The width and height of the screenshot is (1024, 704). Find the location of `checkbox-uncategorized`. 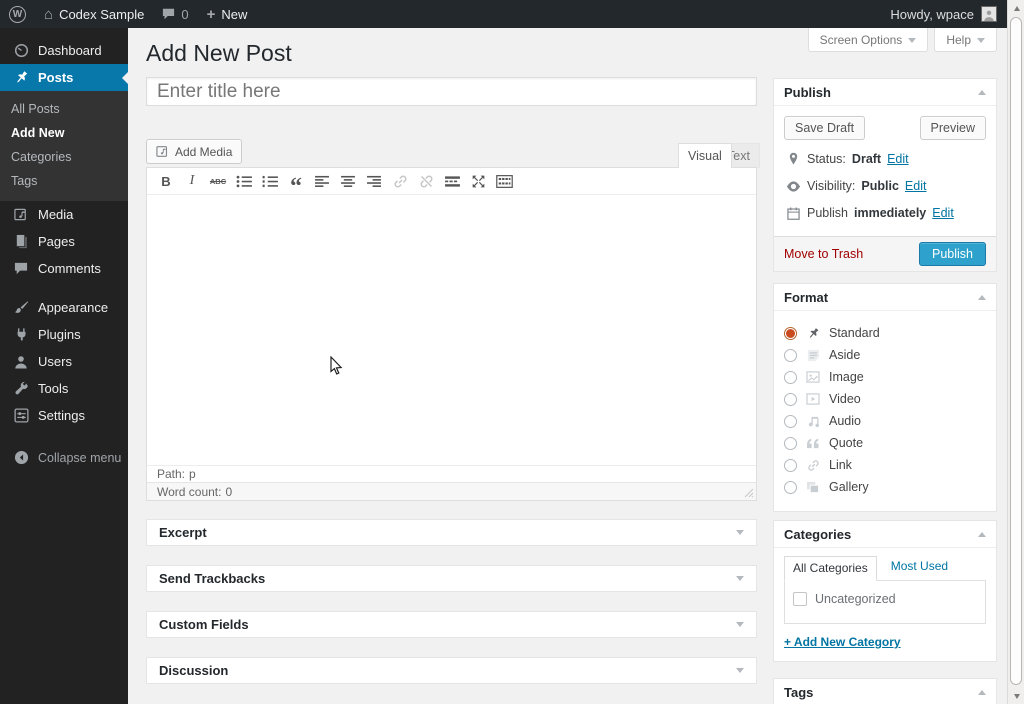

checkbox-uncategorized is located at coordinates (800, 599).